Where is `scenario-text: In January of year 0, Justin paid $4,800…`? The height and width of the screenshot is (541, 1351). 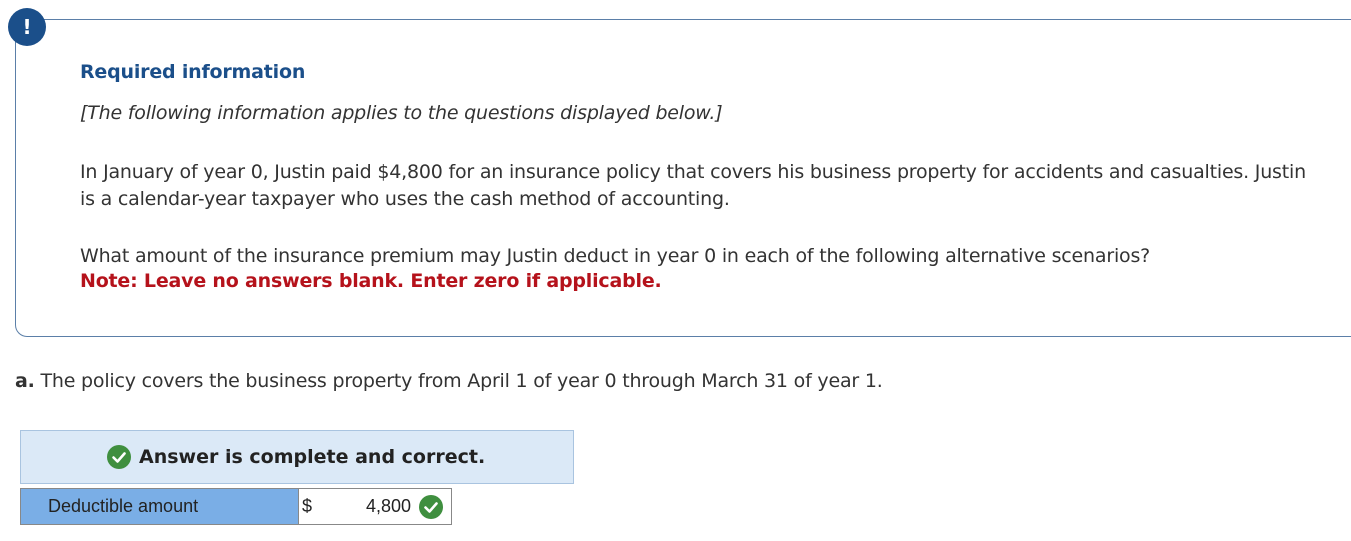
scenario-text: In January of year 0, Justin paid $4,800… is located at coordinates (693, 185).